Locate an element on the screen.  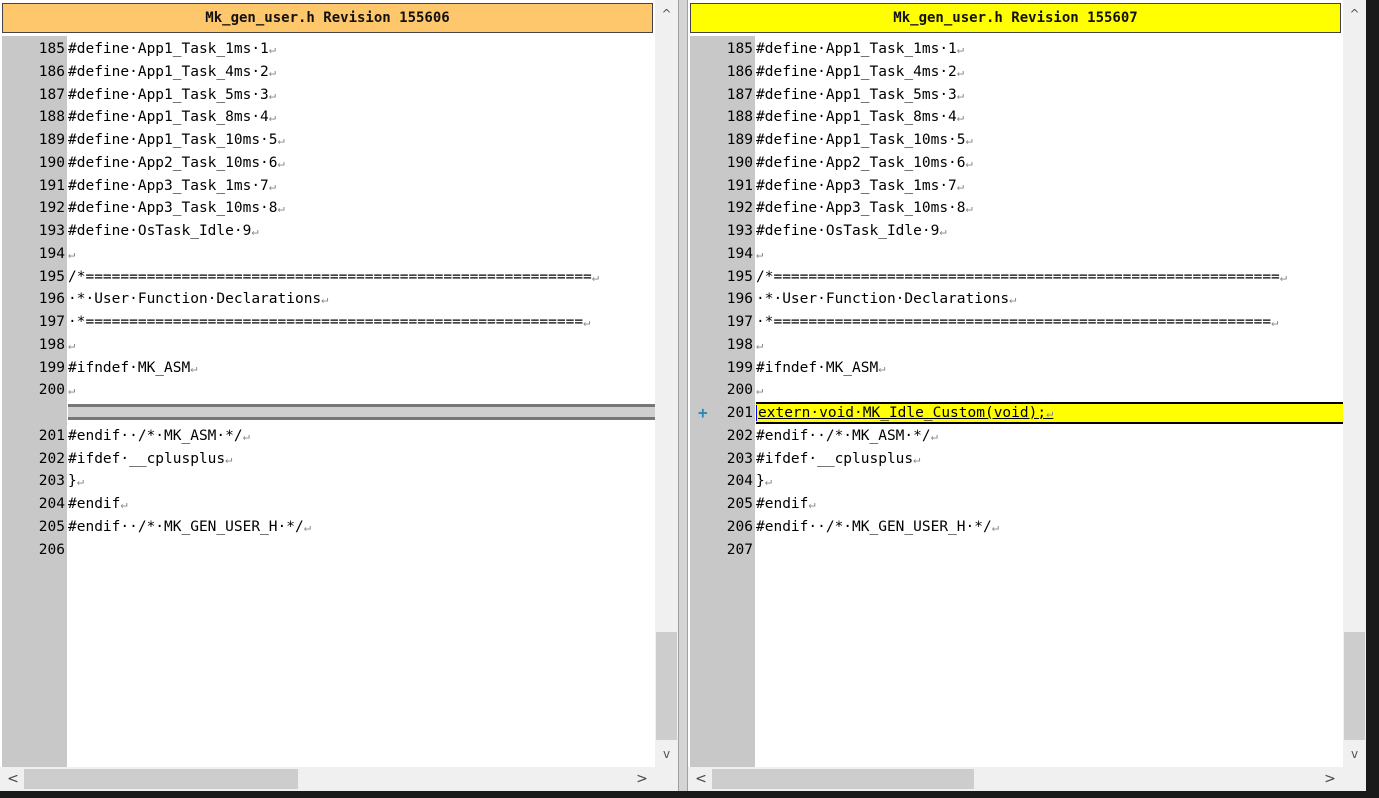
left-vertical-scroll-thumb is located at coordinates (666, 686).